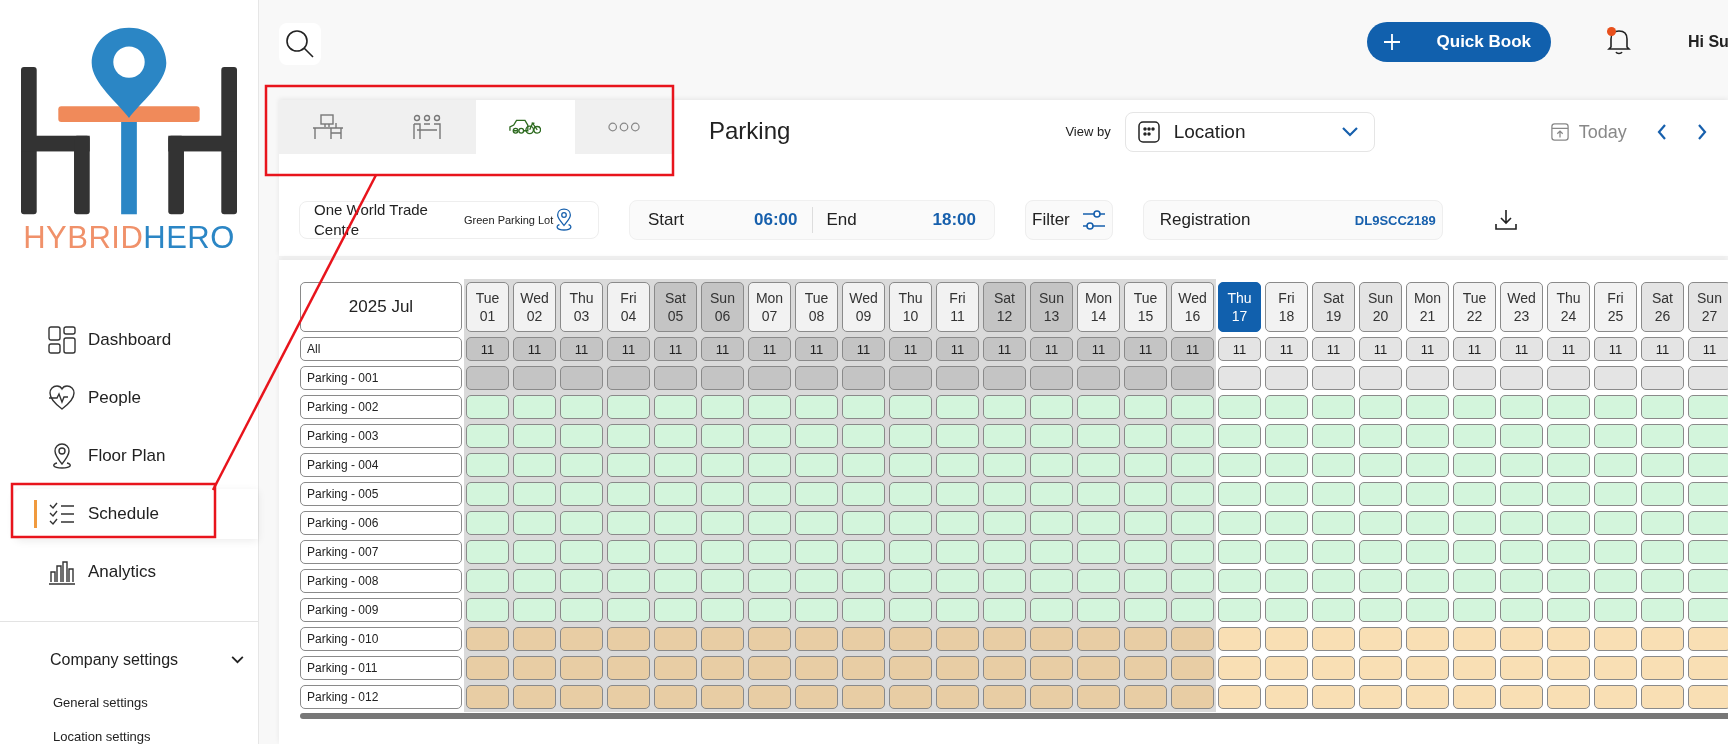 This screenshot has height=744, width=1728. I want to click on nav-item: Analytics, so click(129, 572).